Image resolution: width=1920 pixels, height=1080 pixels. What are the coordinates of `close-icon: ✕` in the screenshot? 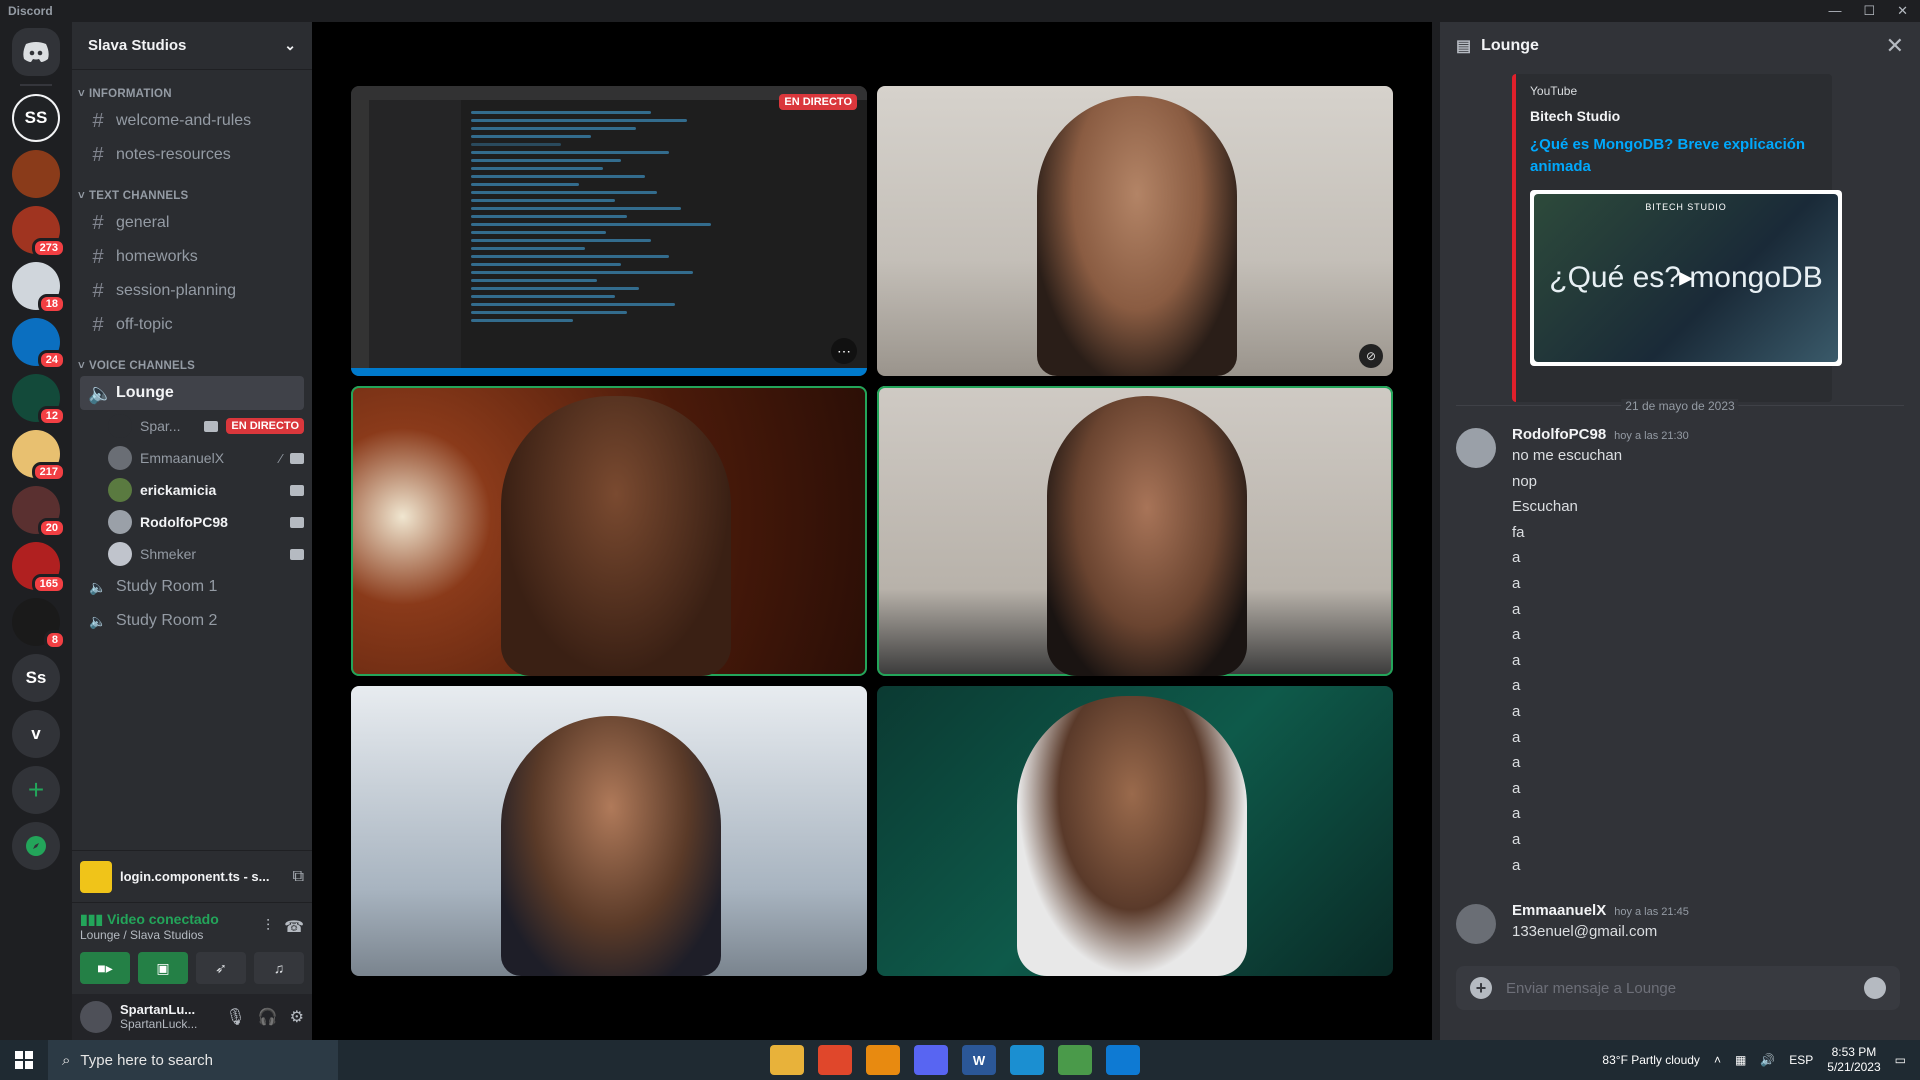 It's located at (1895, 46).